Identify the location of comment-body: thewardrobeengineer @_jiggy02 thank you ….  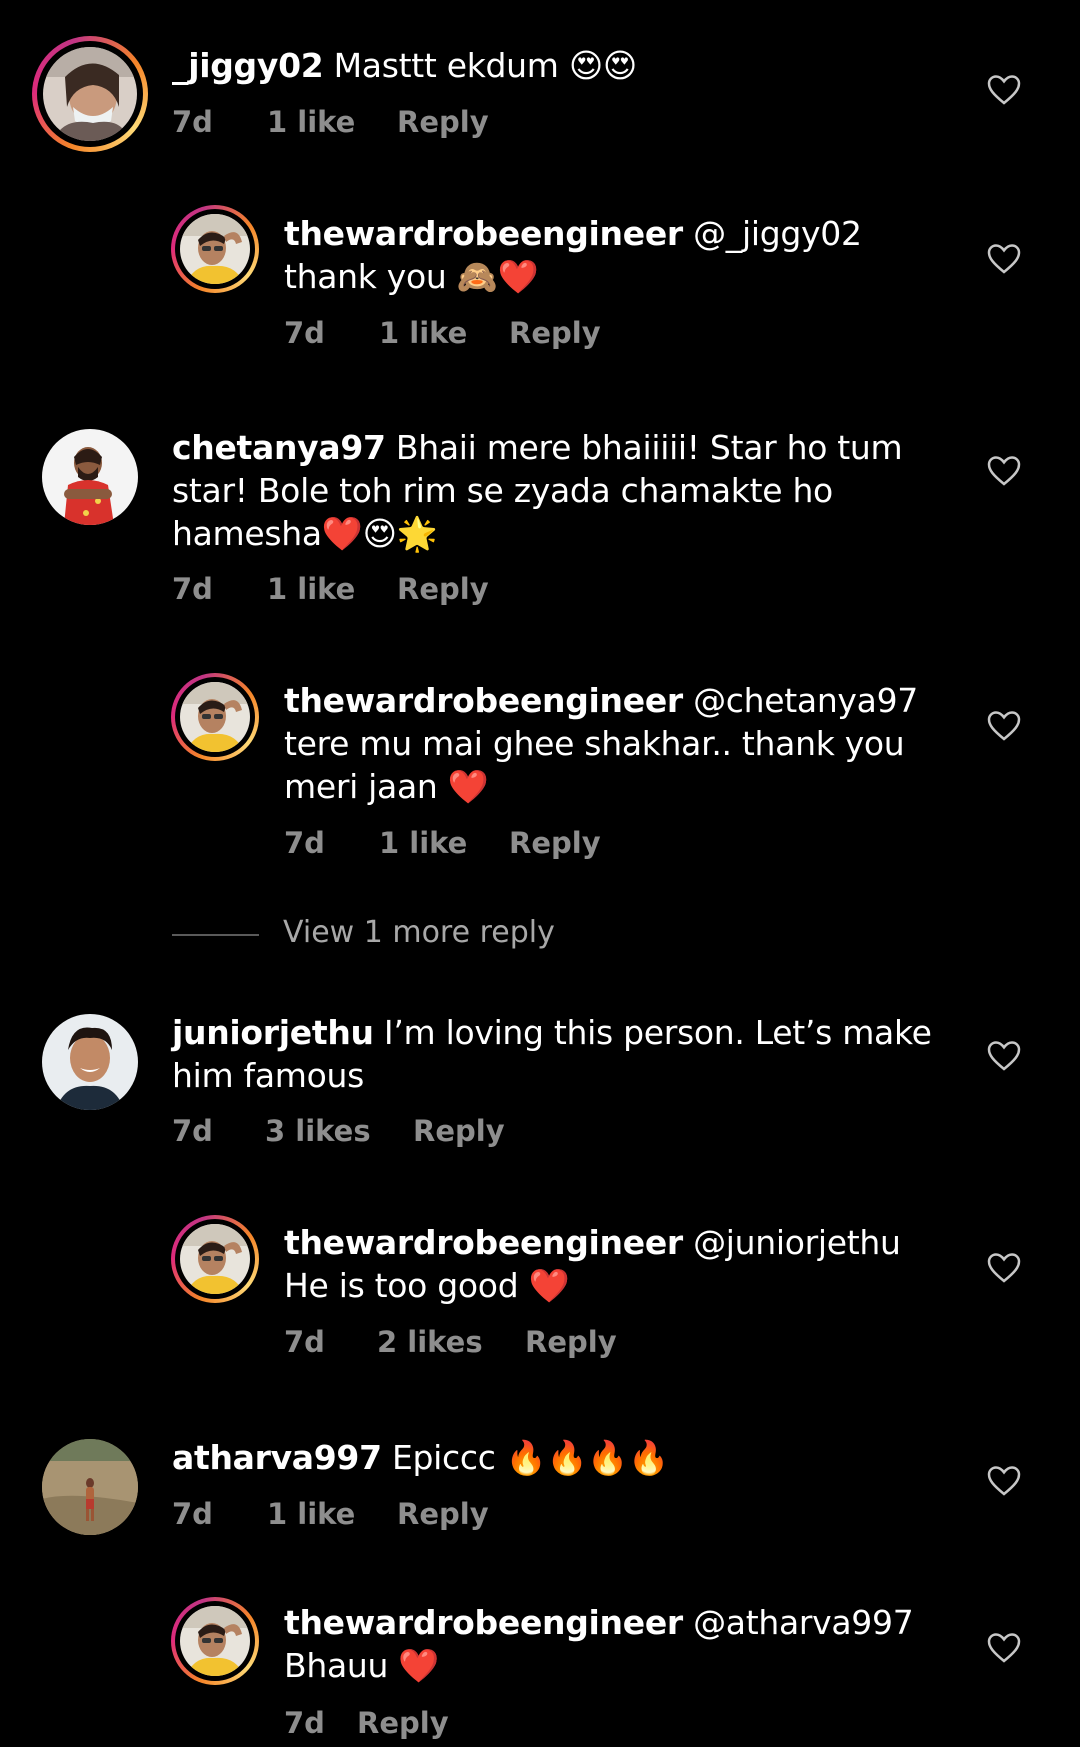
(619, 255).